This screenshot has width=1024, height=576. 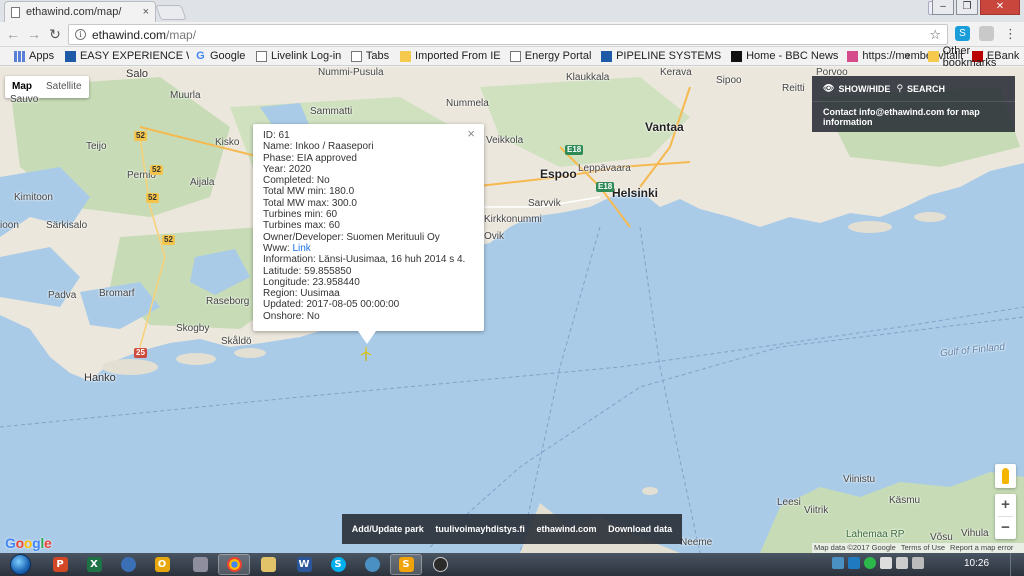 I want to click on page-icon, so click(x=515, y=56).